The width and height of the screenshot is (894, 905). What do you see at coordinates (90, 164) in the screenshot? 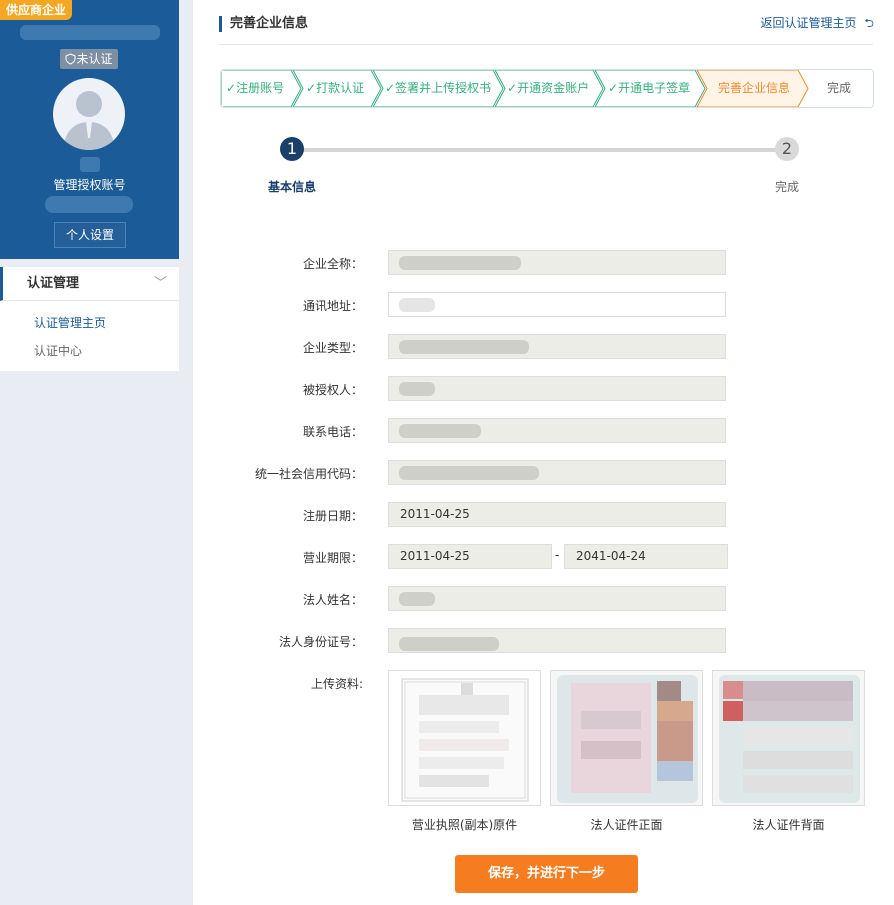
I see `username-masked` at bounding box center [90, 164].